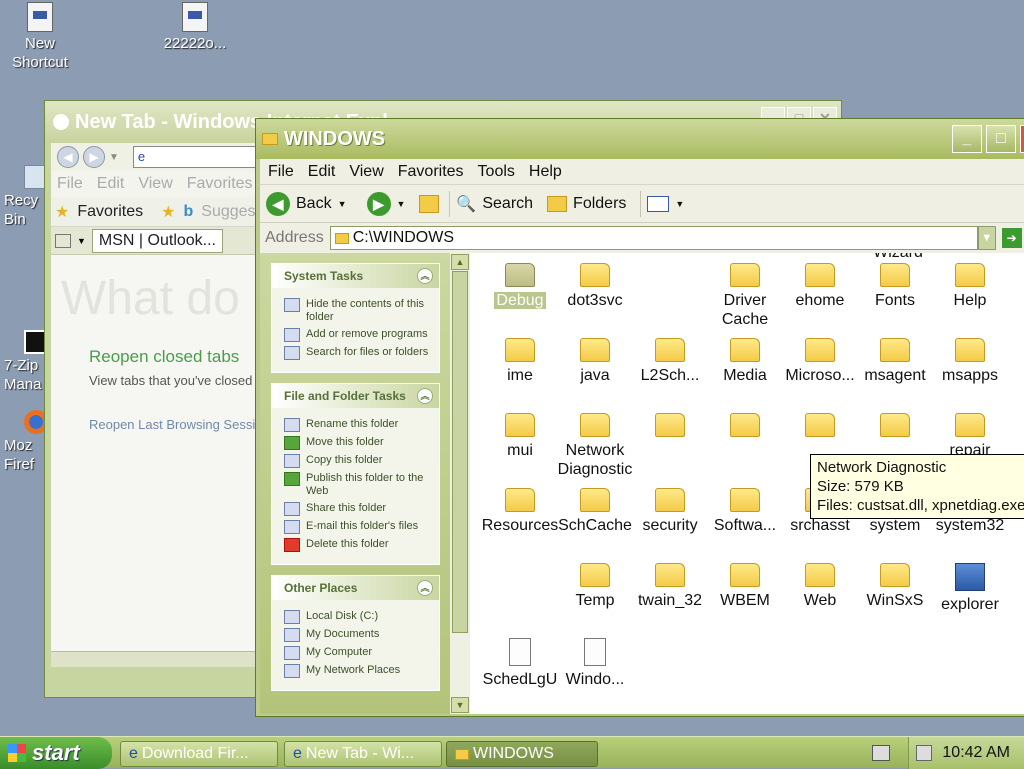 This screenshot has height=769, width=1024. I want to click on menu-help: Help, so click(545, 172).